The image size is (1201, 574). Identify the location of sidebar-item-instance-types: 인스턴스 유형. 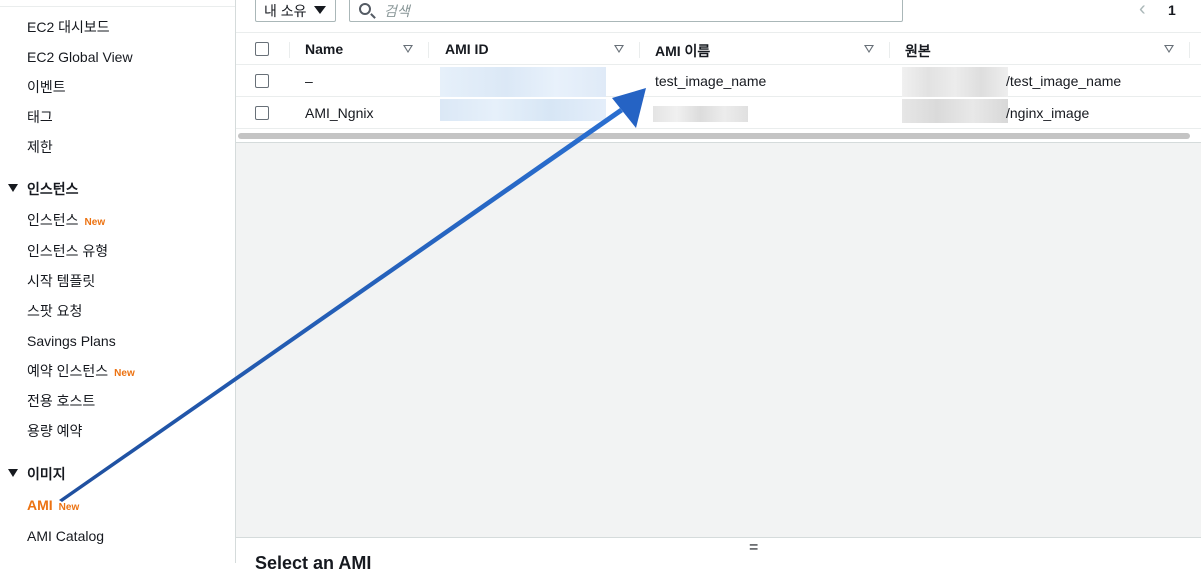
(67, 251).